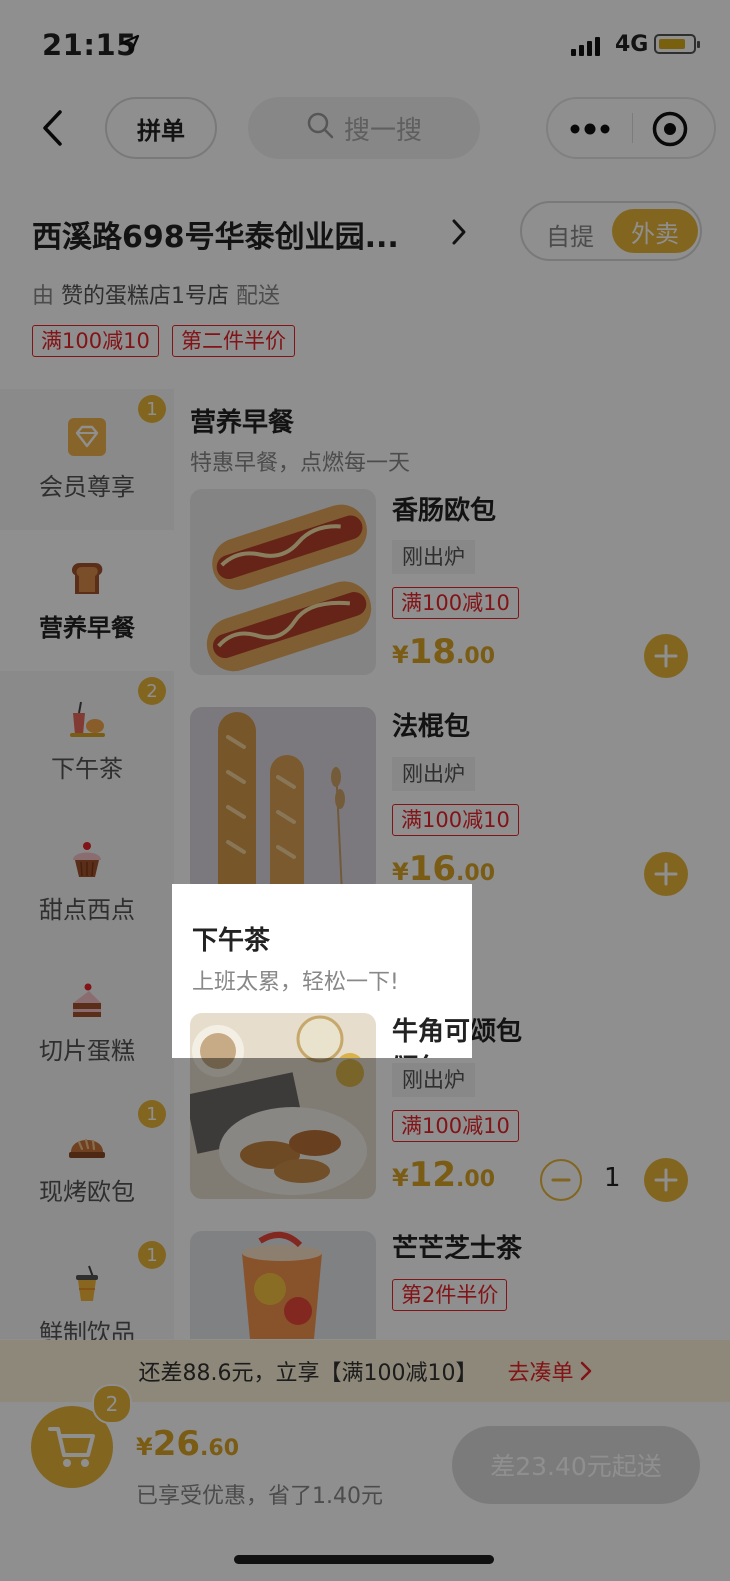 This screenshot has width=730, height=1581. What do you see at coordinates (43, 296) in the screenshot?
I see `delivery-prefix: 由` at bounding box center [43, 296].